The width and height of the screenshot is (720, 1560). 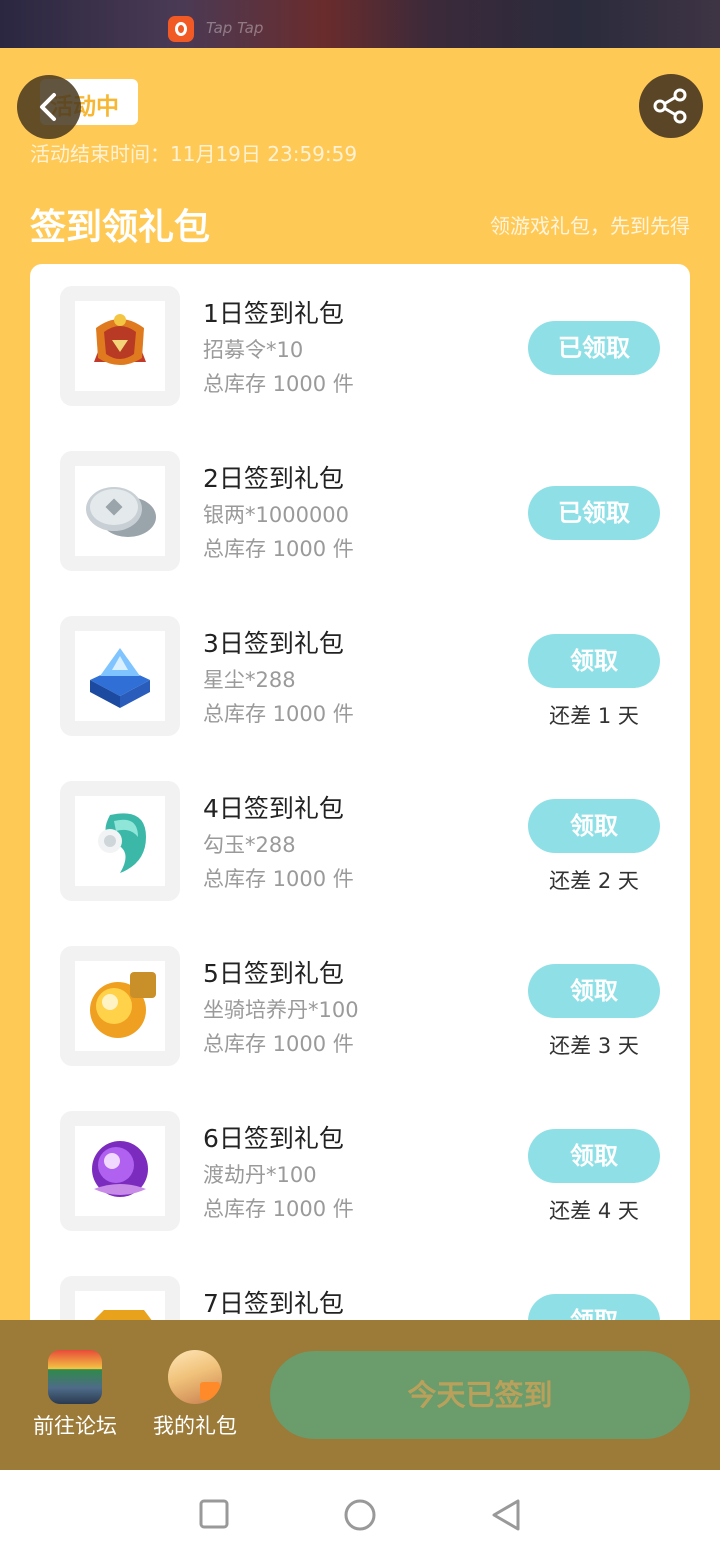 What do you see at coordinates (214, 1514) in the screenshot?
I see `recent-apps-icon` at bounding box center [214, 1514].